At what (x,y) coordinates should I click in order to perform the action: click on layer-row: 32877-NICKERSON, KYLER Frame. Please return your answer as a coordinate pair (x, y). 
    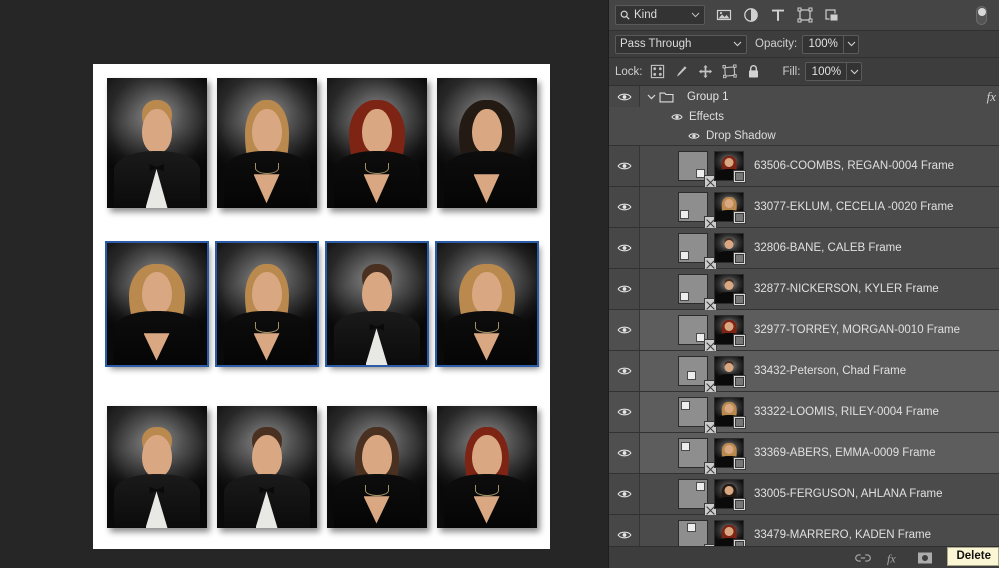
    Looking at the image, I should click on (804, 290).